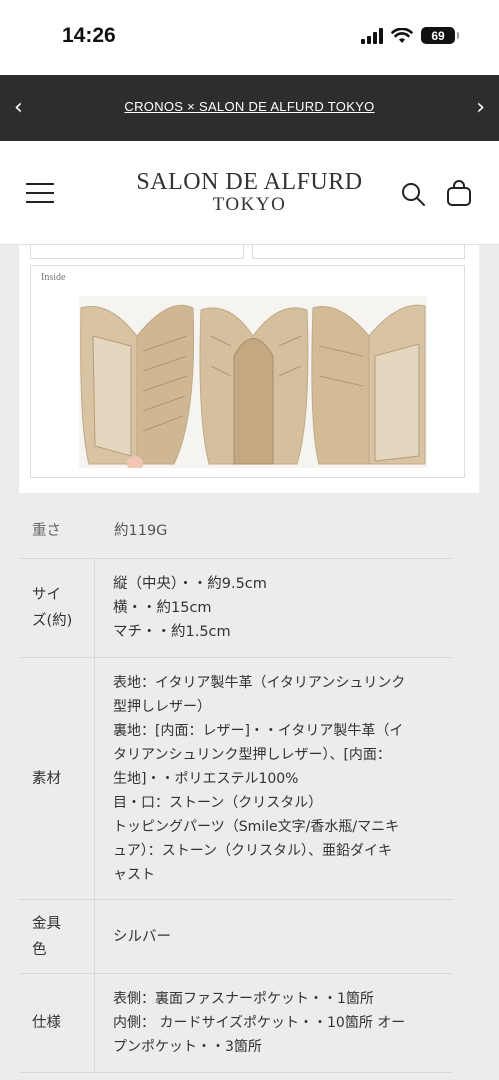  I want to click on status-icons: 69, so click(410, 35).